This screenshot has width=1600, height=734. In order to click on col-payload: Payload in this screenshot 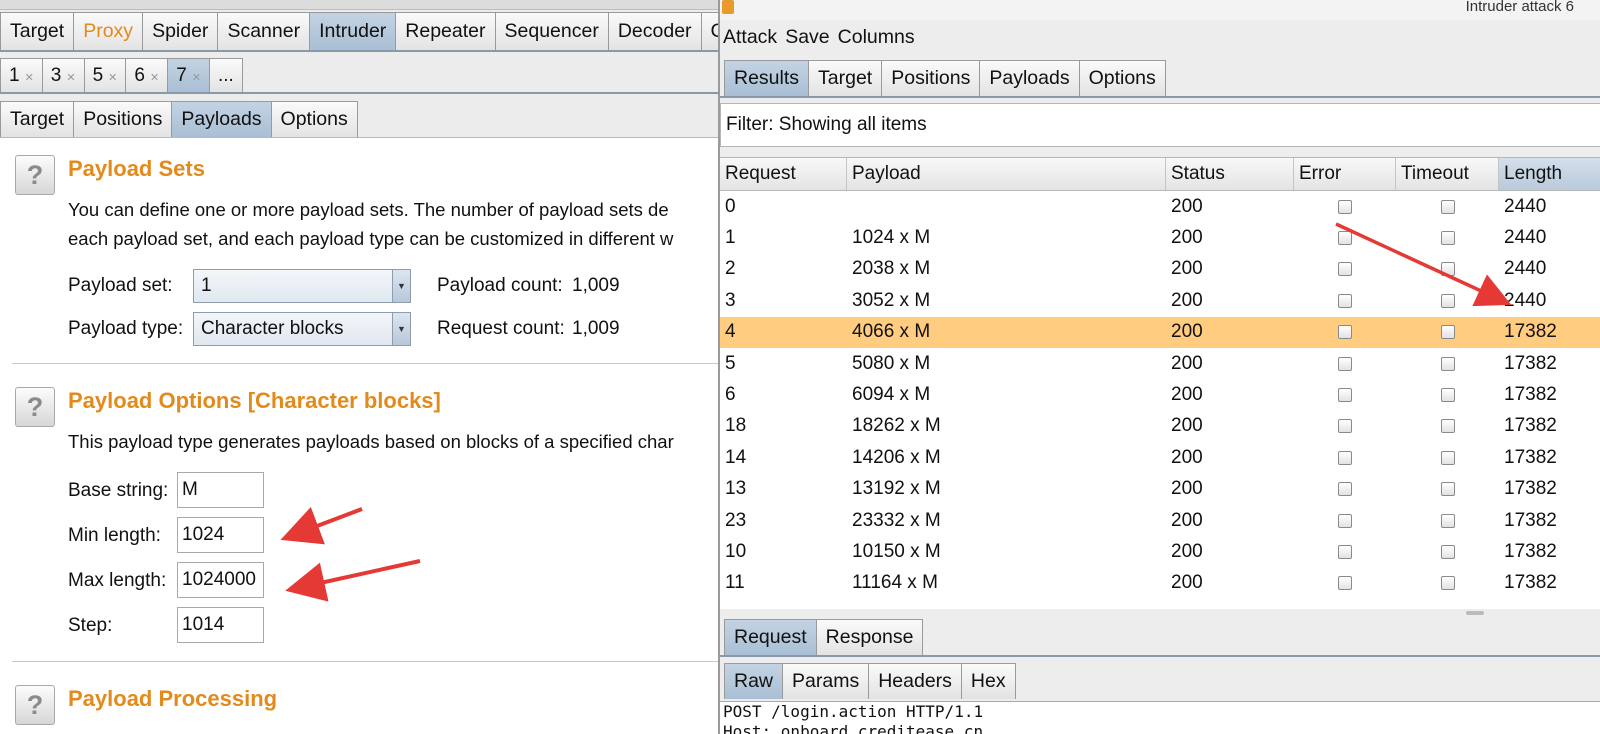, I will do `click(1006, 174)`.